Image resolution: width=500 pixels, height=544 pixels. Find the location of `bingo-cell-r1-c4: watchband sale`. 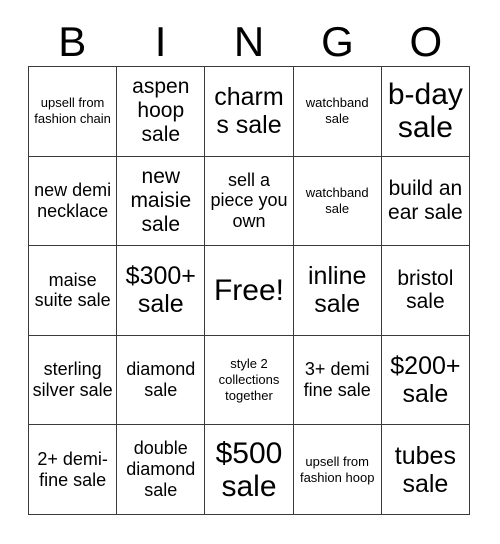

bingo-cell-r1-c4: watchband sale is located at coordinates (337, 112).